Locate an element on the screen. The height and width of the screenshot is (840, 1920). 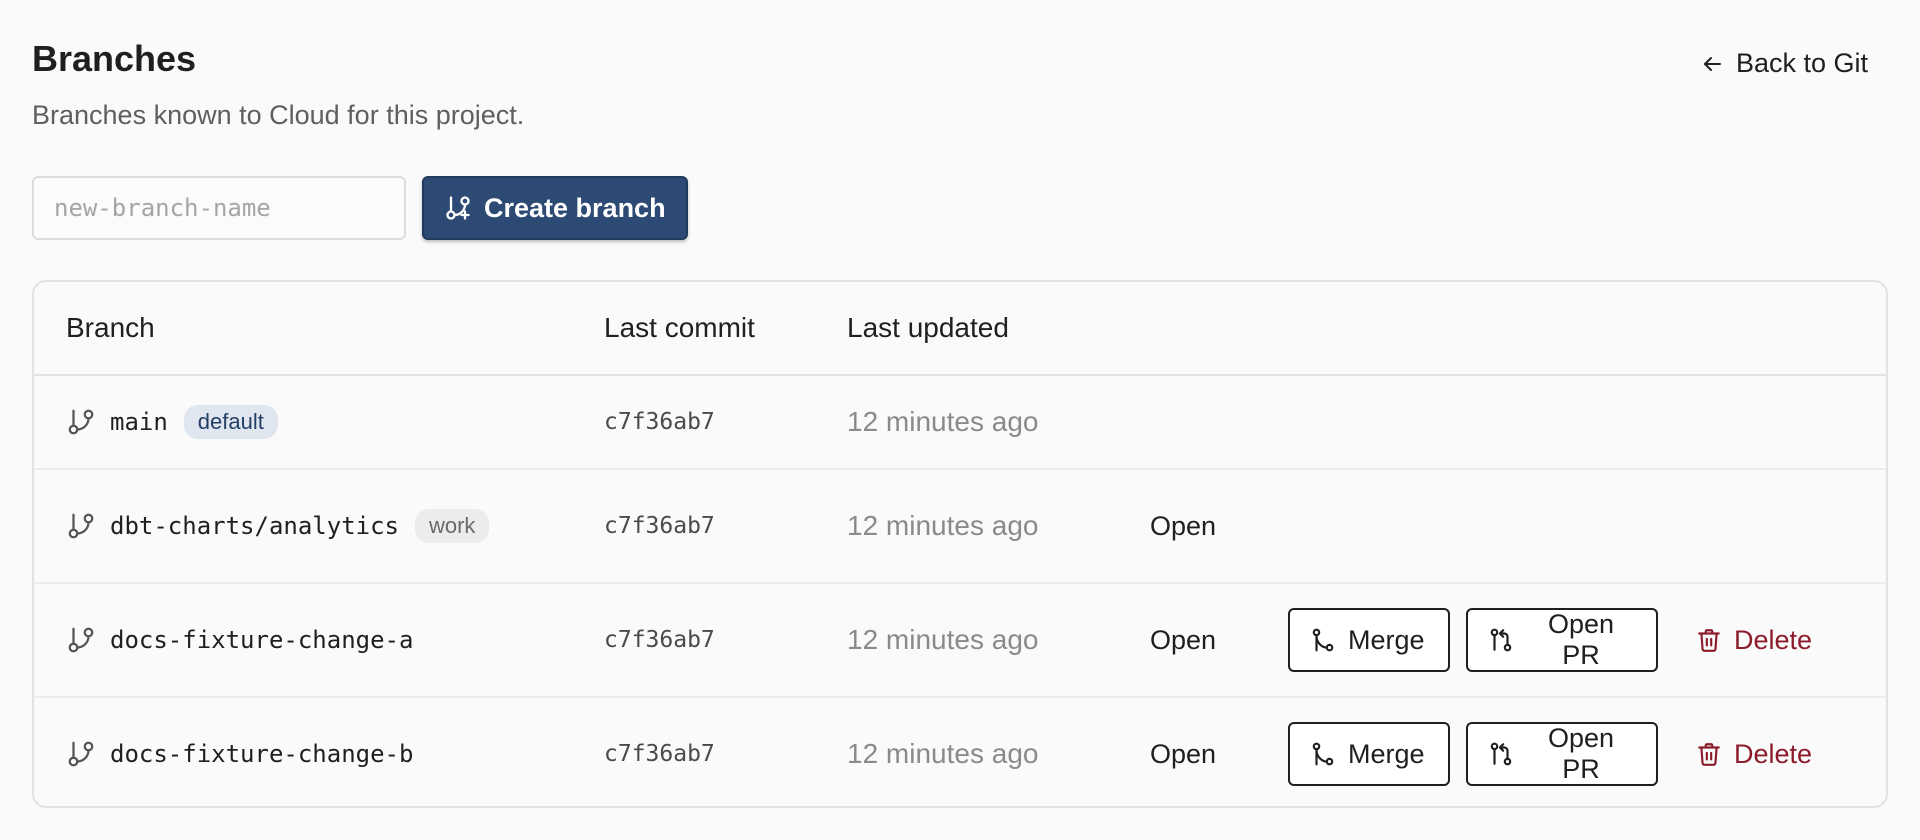
column-header-branch: Branch is located at coordinates (110, 327).